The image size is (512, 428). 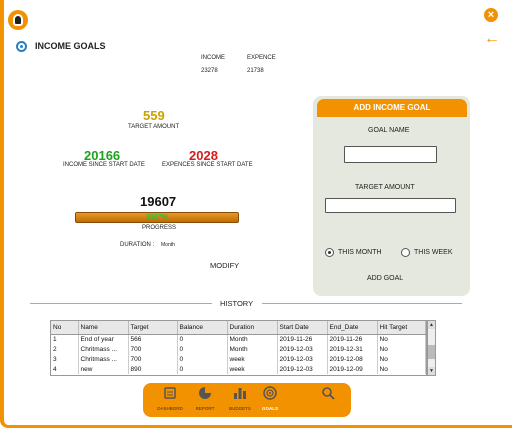 I want to click on col-target: Target, so click(x=153, y=328).